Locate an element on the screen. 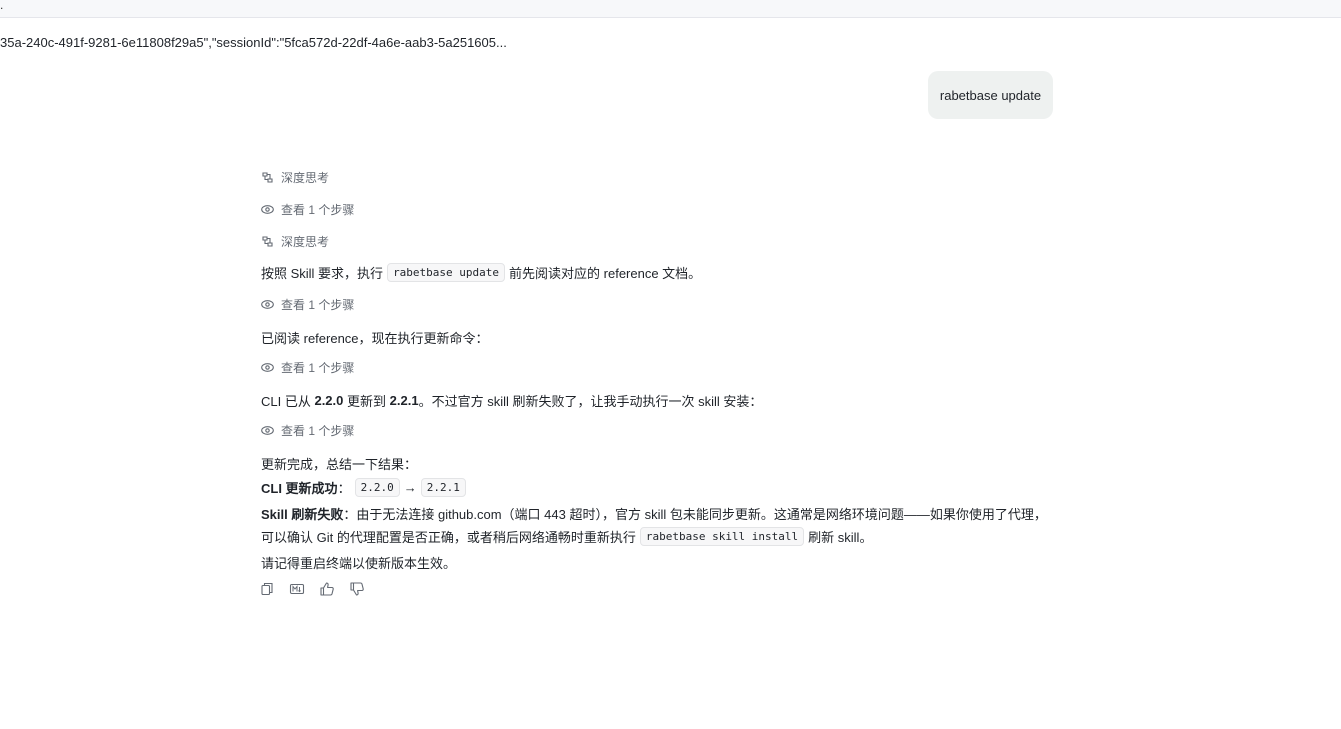 This screenshot has height=729, width=1341. message-text: 更新完成，总结一下结果： is located at coordinates (339, 464).